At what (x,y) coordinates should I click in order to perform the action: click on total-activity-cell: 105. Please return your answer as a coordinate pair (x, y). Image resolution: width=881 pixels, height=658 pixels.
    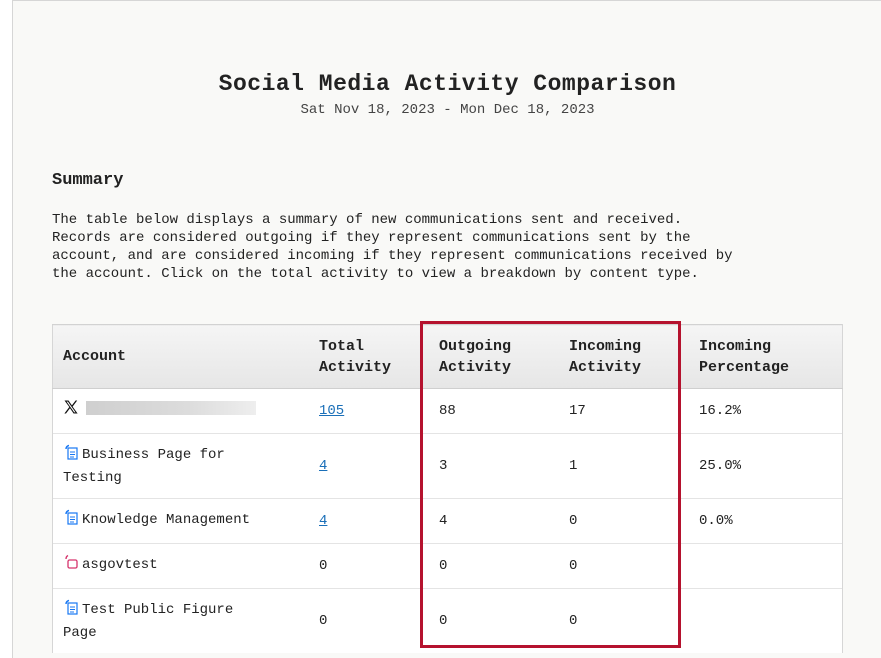
    Looking at the image, I should click on (369, 411).